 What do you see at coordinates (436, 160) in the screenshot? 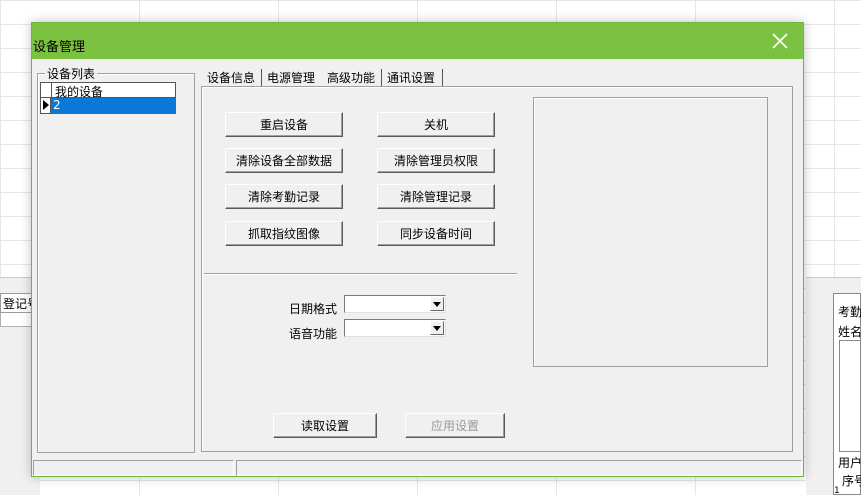
I see `clear-admin-rights-button: 清除管理员权限` at bounding box center [436, 160].